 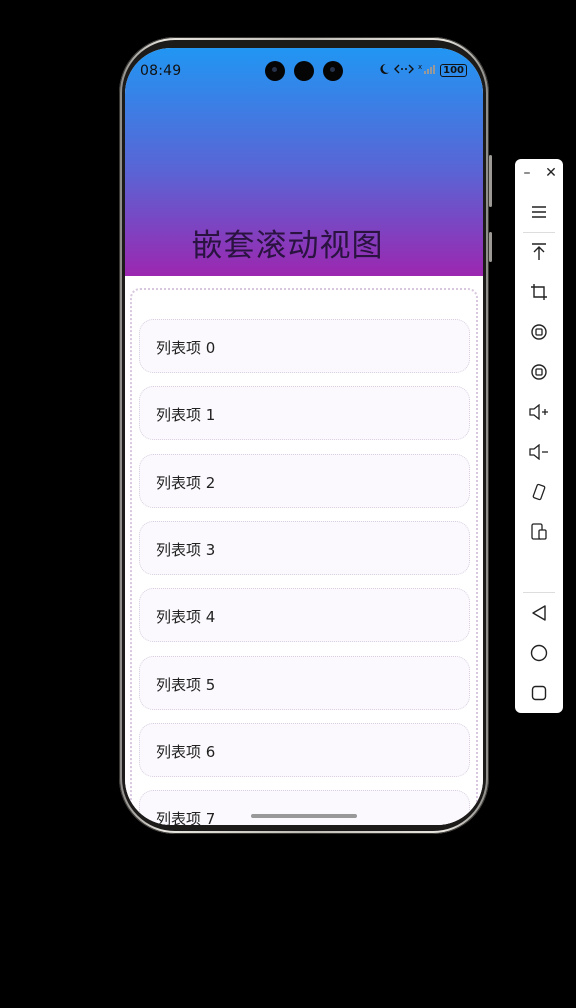 I want to click on status-time: 08:49, so click(x=161, y=71).